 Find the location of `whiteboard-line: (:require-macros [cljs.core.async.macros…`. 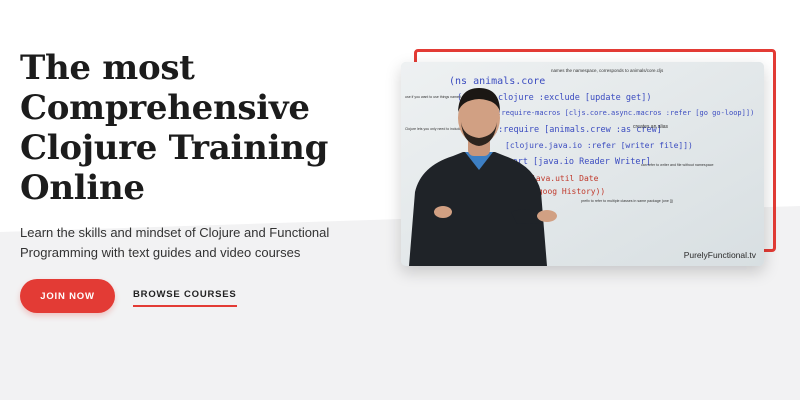

whiteboard-line: (:require-macros [cljs.core.async.macros… is located at coordinates (623, 113).